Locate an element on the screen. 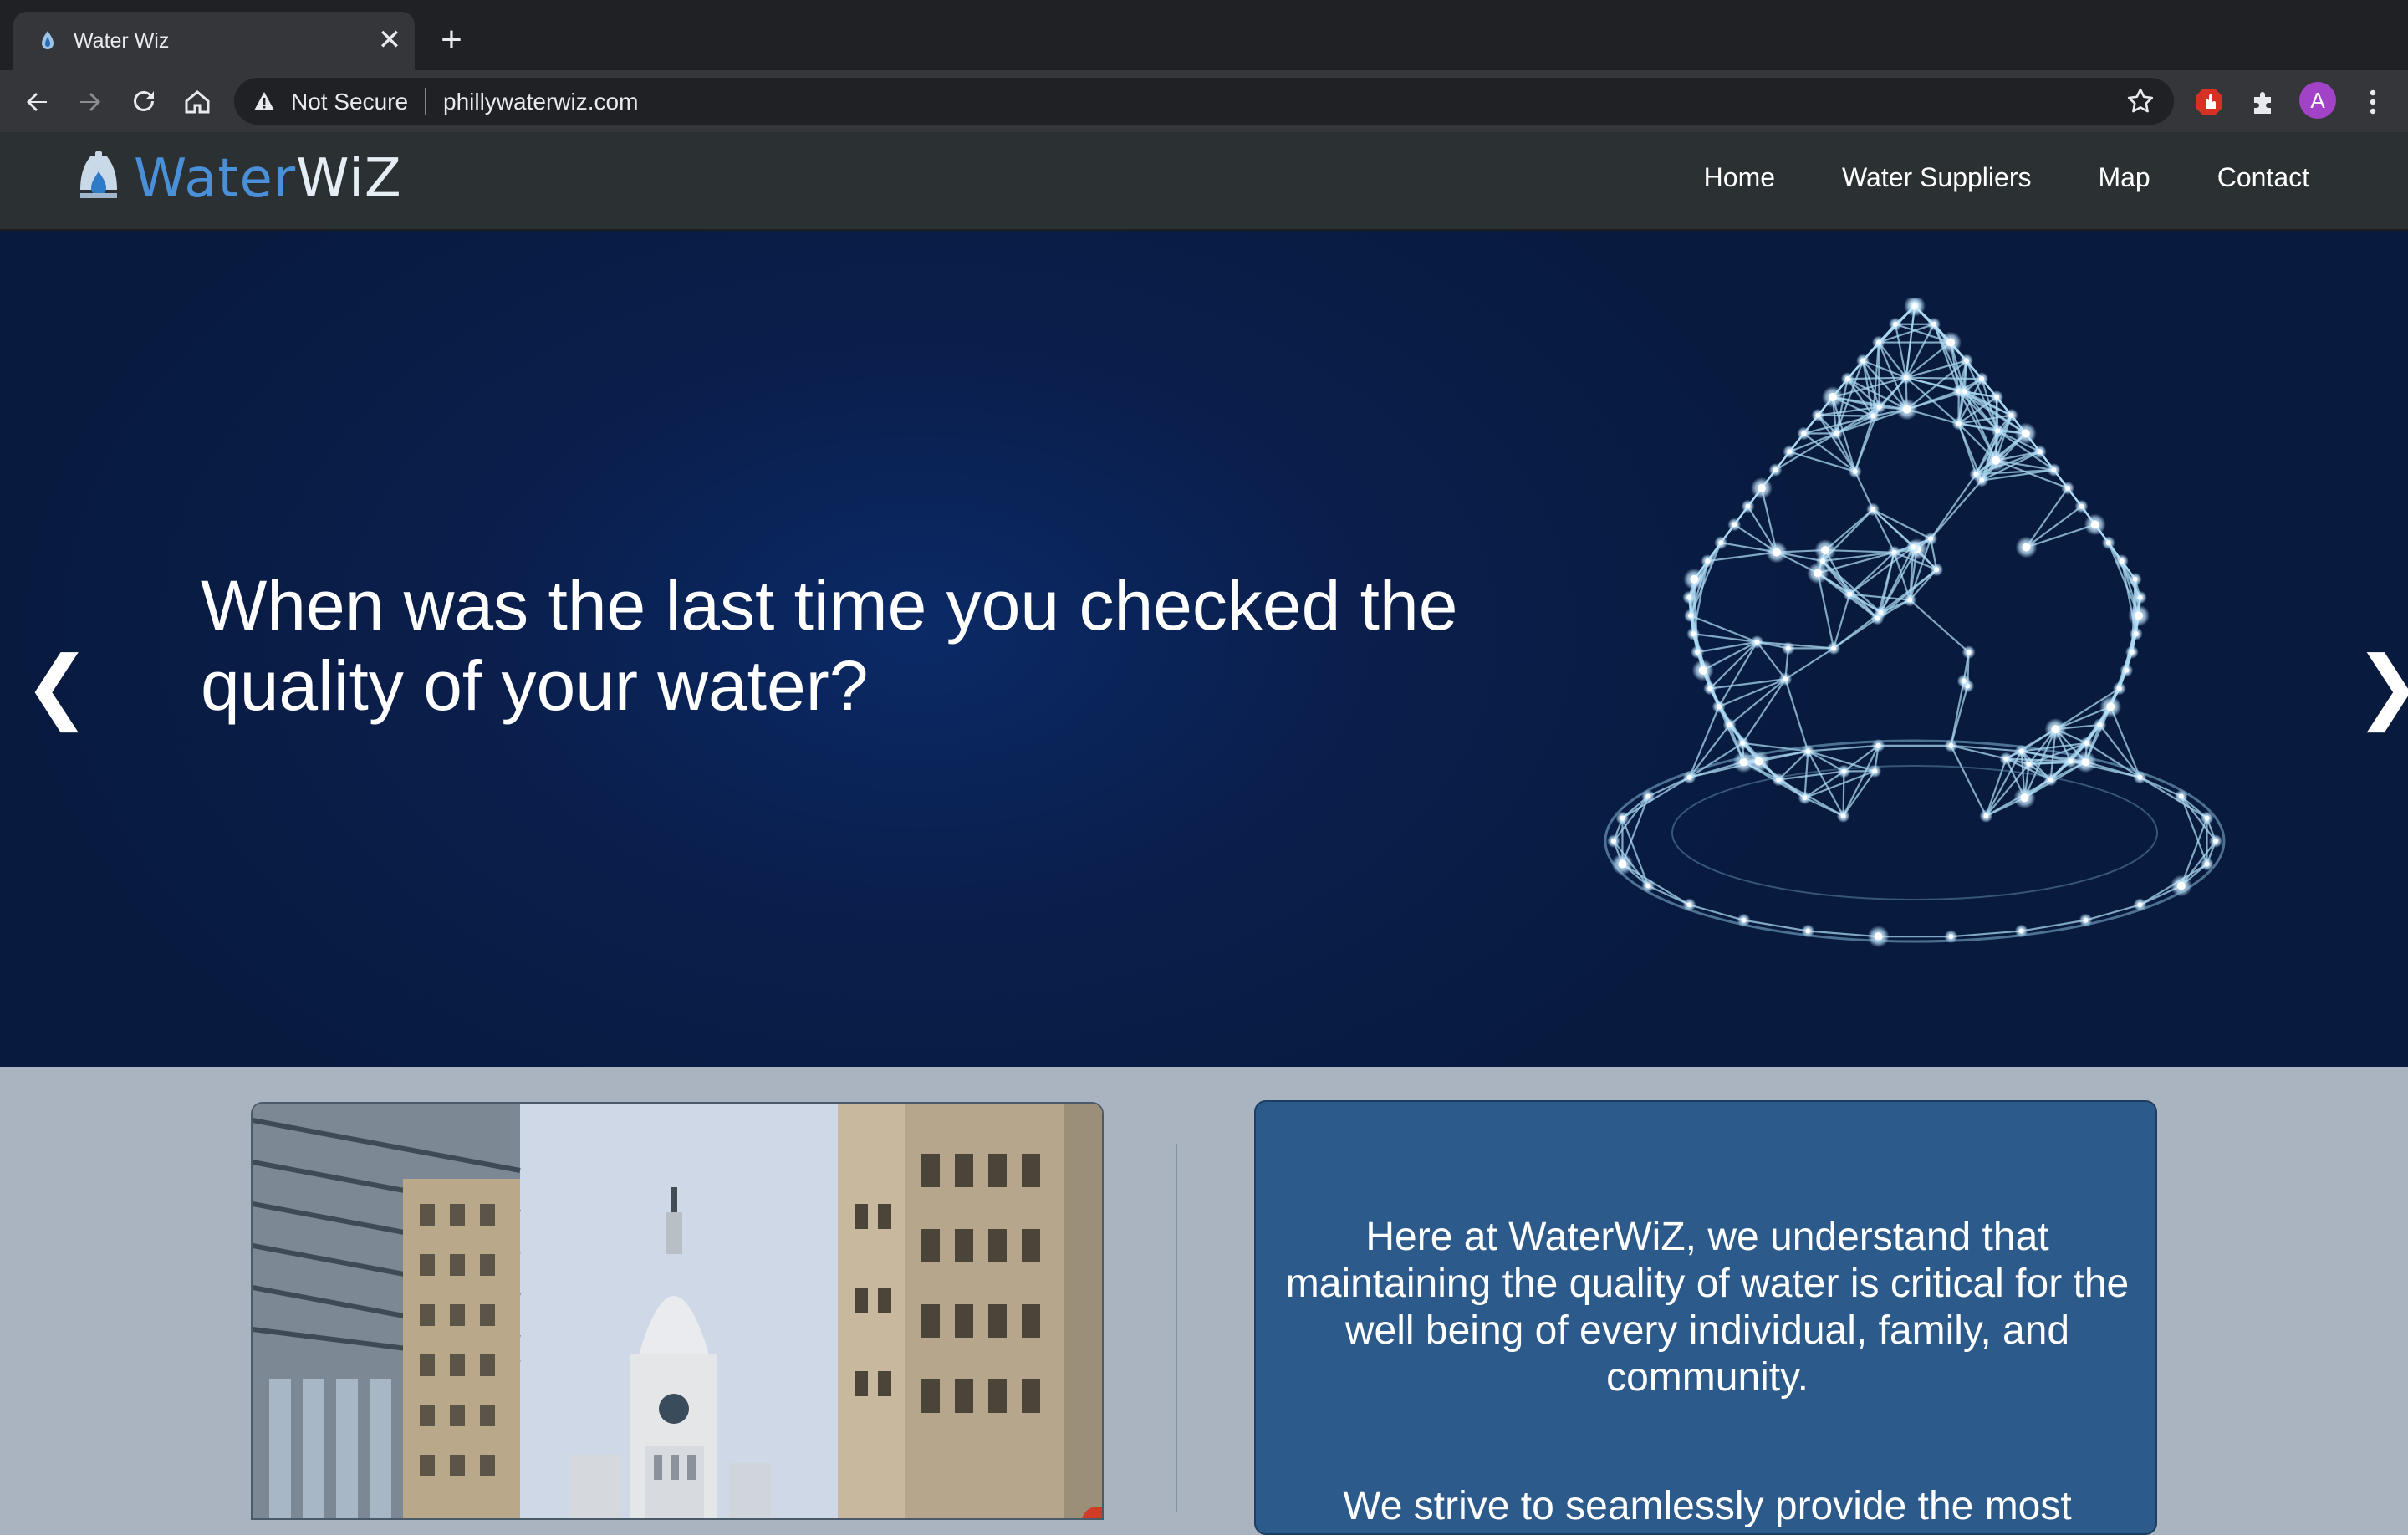 The image size is (2408, 1535). home-button is located at coordinates (197, 102).